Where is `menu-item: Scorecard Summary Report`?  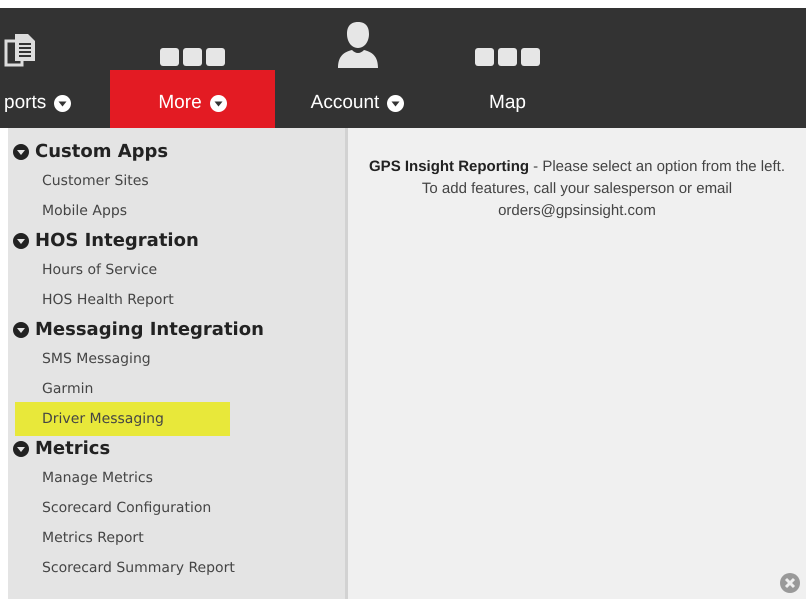
menu-item: Scorecard Summary Report is located at coordinates (121, 568).